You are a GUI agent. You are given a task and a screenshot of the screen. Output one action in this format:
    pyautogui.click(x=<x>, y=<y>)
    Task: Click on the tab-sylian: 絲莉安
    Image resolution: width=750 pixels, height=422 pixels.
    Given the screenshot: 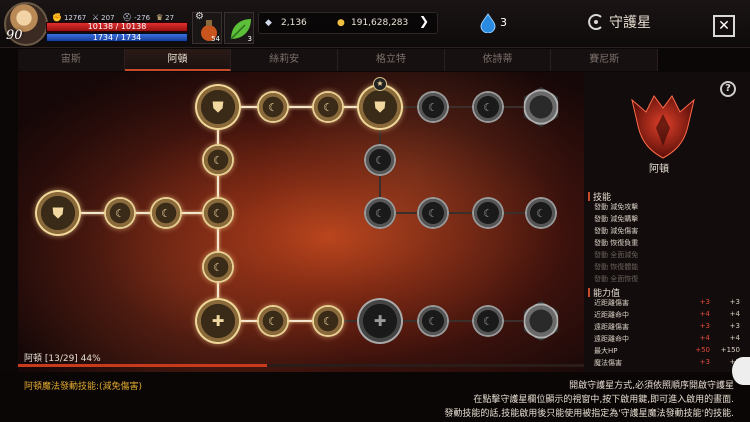 What is the action you would take?
    pyautogui.click(x=285, y=60)
    